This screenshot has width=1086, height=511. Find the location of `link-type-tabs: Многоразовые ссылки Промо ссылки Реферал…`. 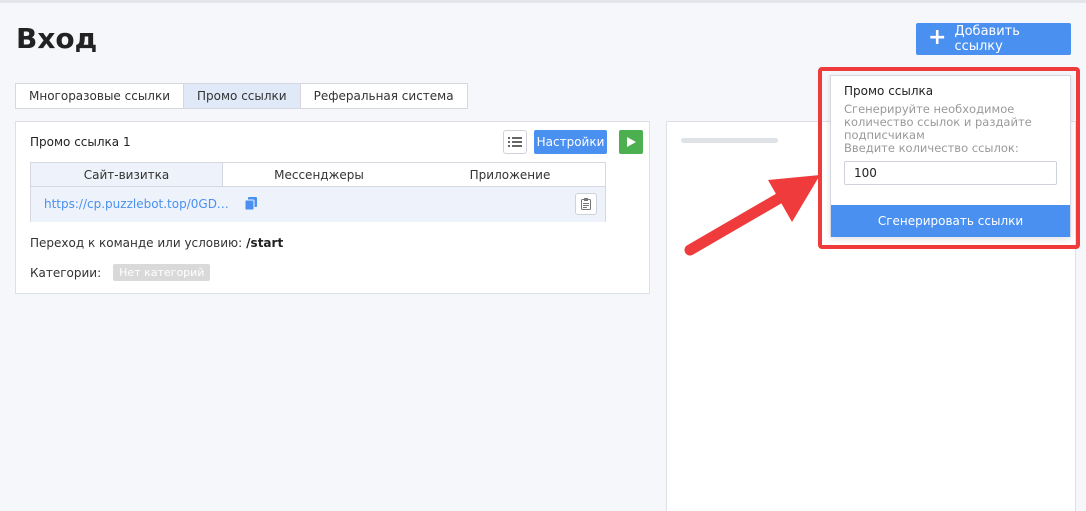

link-type-tabs: Многоразовые ссылки Промо ссылки Реферал… is located at coordinates (241, 96).